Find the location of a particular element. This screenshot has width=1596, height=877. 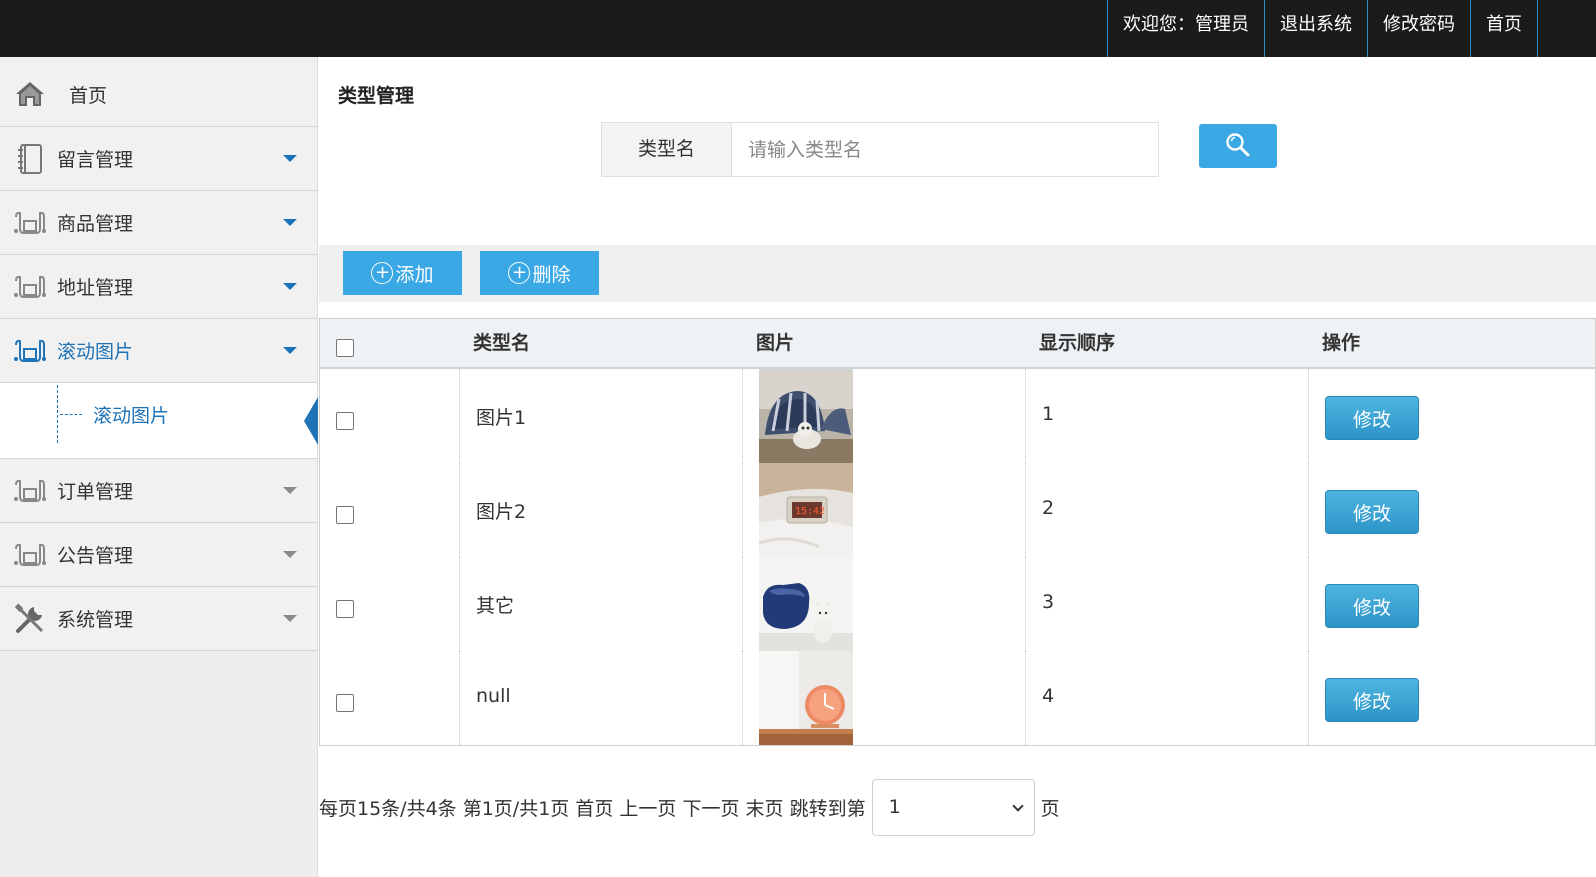

type-name-cell: 其它 is located at coordinates (495, 606).